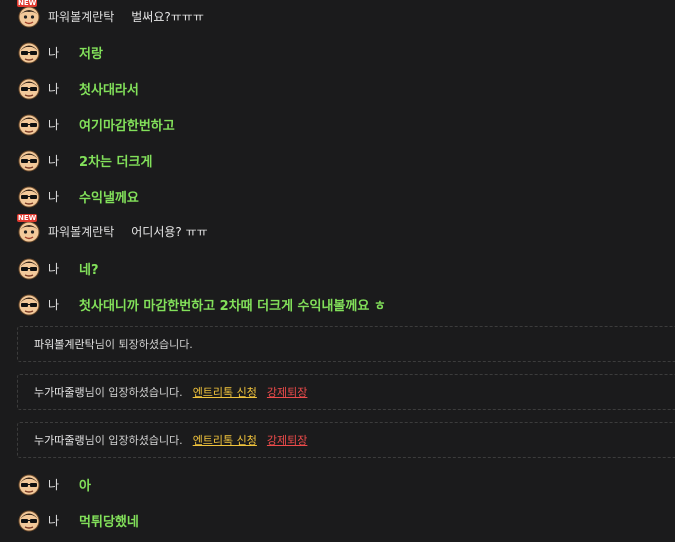 The height and width of the screenshot is (542, 675). What do you see at coordinates (143, 344) in the screenshot?
I see `notice-text: 님이 퇴장하셨습니다.` at bounding box center [143, 344].